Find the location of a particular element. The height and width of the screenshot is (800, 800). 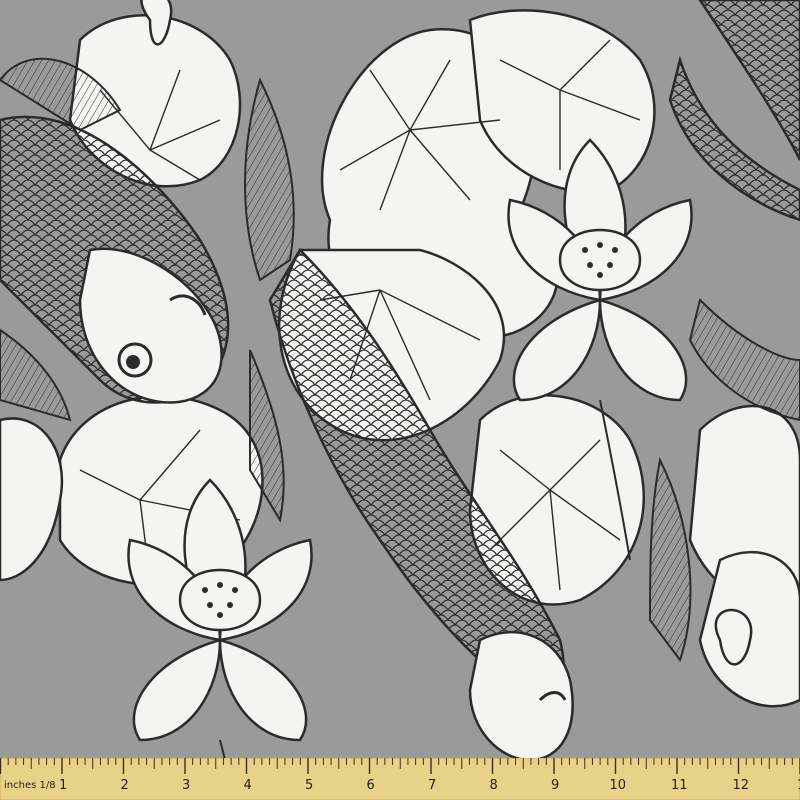

ruler-number: 4 is located at coordinates (248, 785).